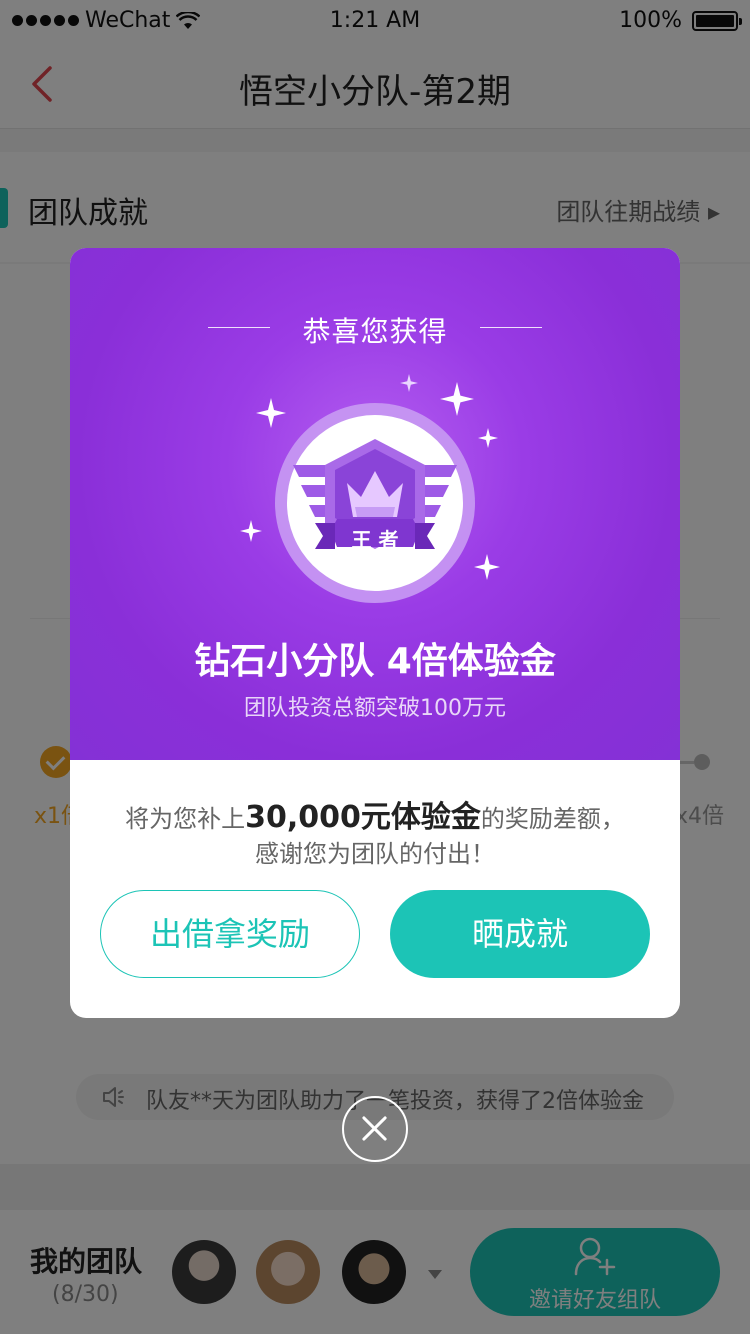 Image resolution: width=750 pixels, height=1334 pixels. What do you see at coordinates (375, 661) in the screenshot?
I see `award-title: 钻石小分队 4倍体验金` at bounding box center [375, 661].